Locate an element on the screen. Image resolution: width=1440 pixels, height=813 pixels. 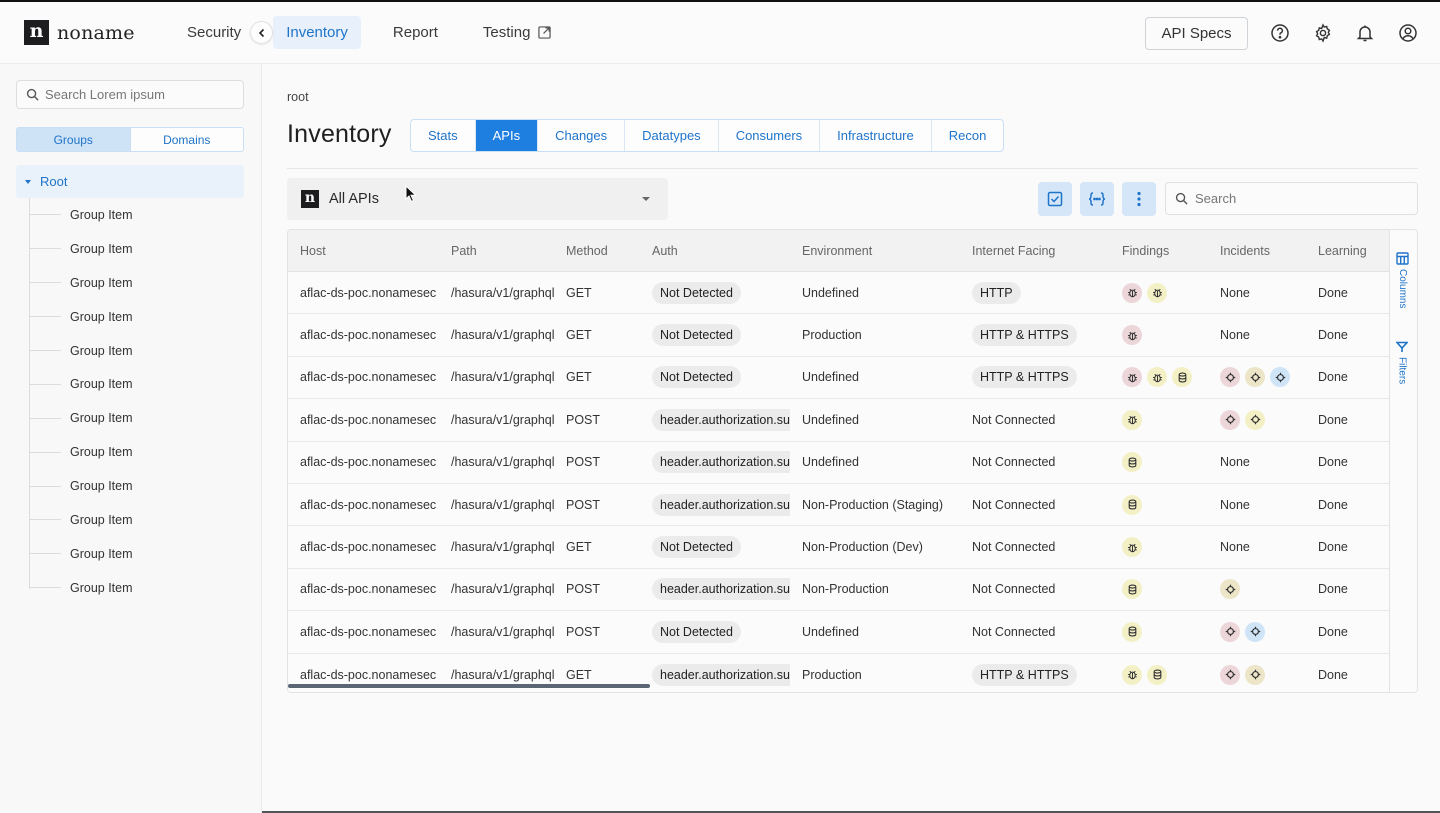
col-incidents: Incidents is located at coordinates (1257, 251).